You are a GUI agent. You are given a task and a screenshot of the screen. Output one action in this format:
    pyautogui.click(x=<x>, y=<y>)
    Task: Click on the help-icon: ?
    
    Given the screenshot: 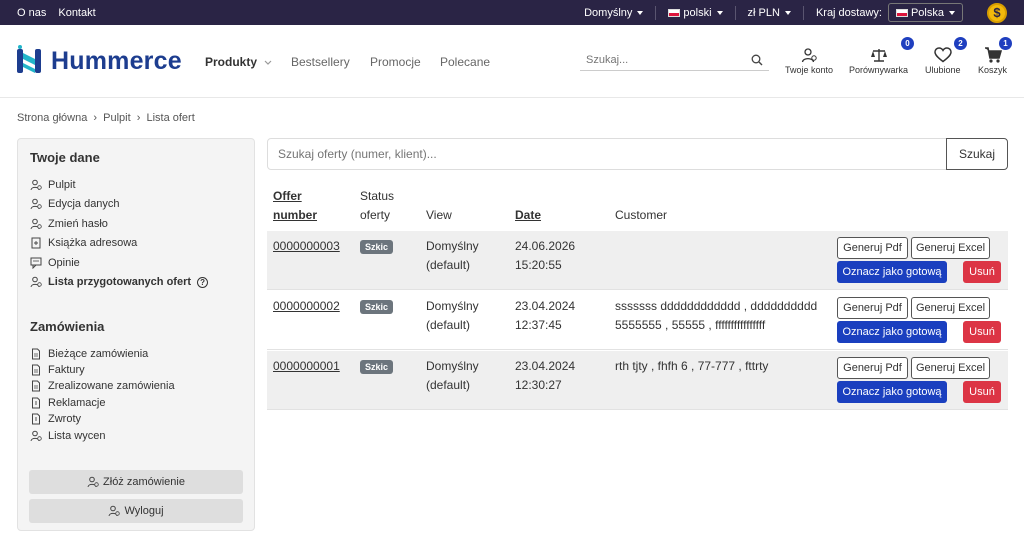 What is the action you would take?
    pyautogui.click(x=203, y=282)
    